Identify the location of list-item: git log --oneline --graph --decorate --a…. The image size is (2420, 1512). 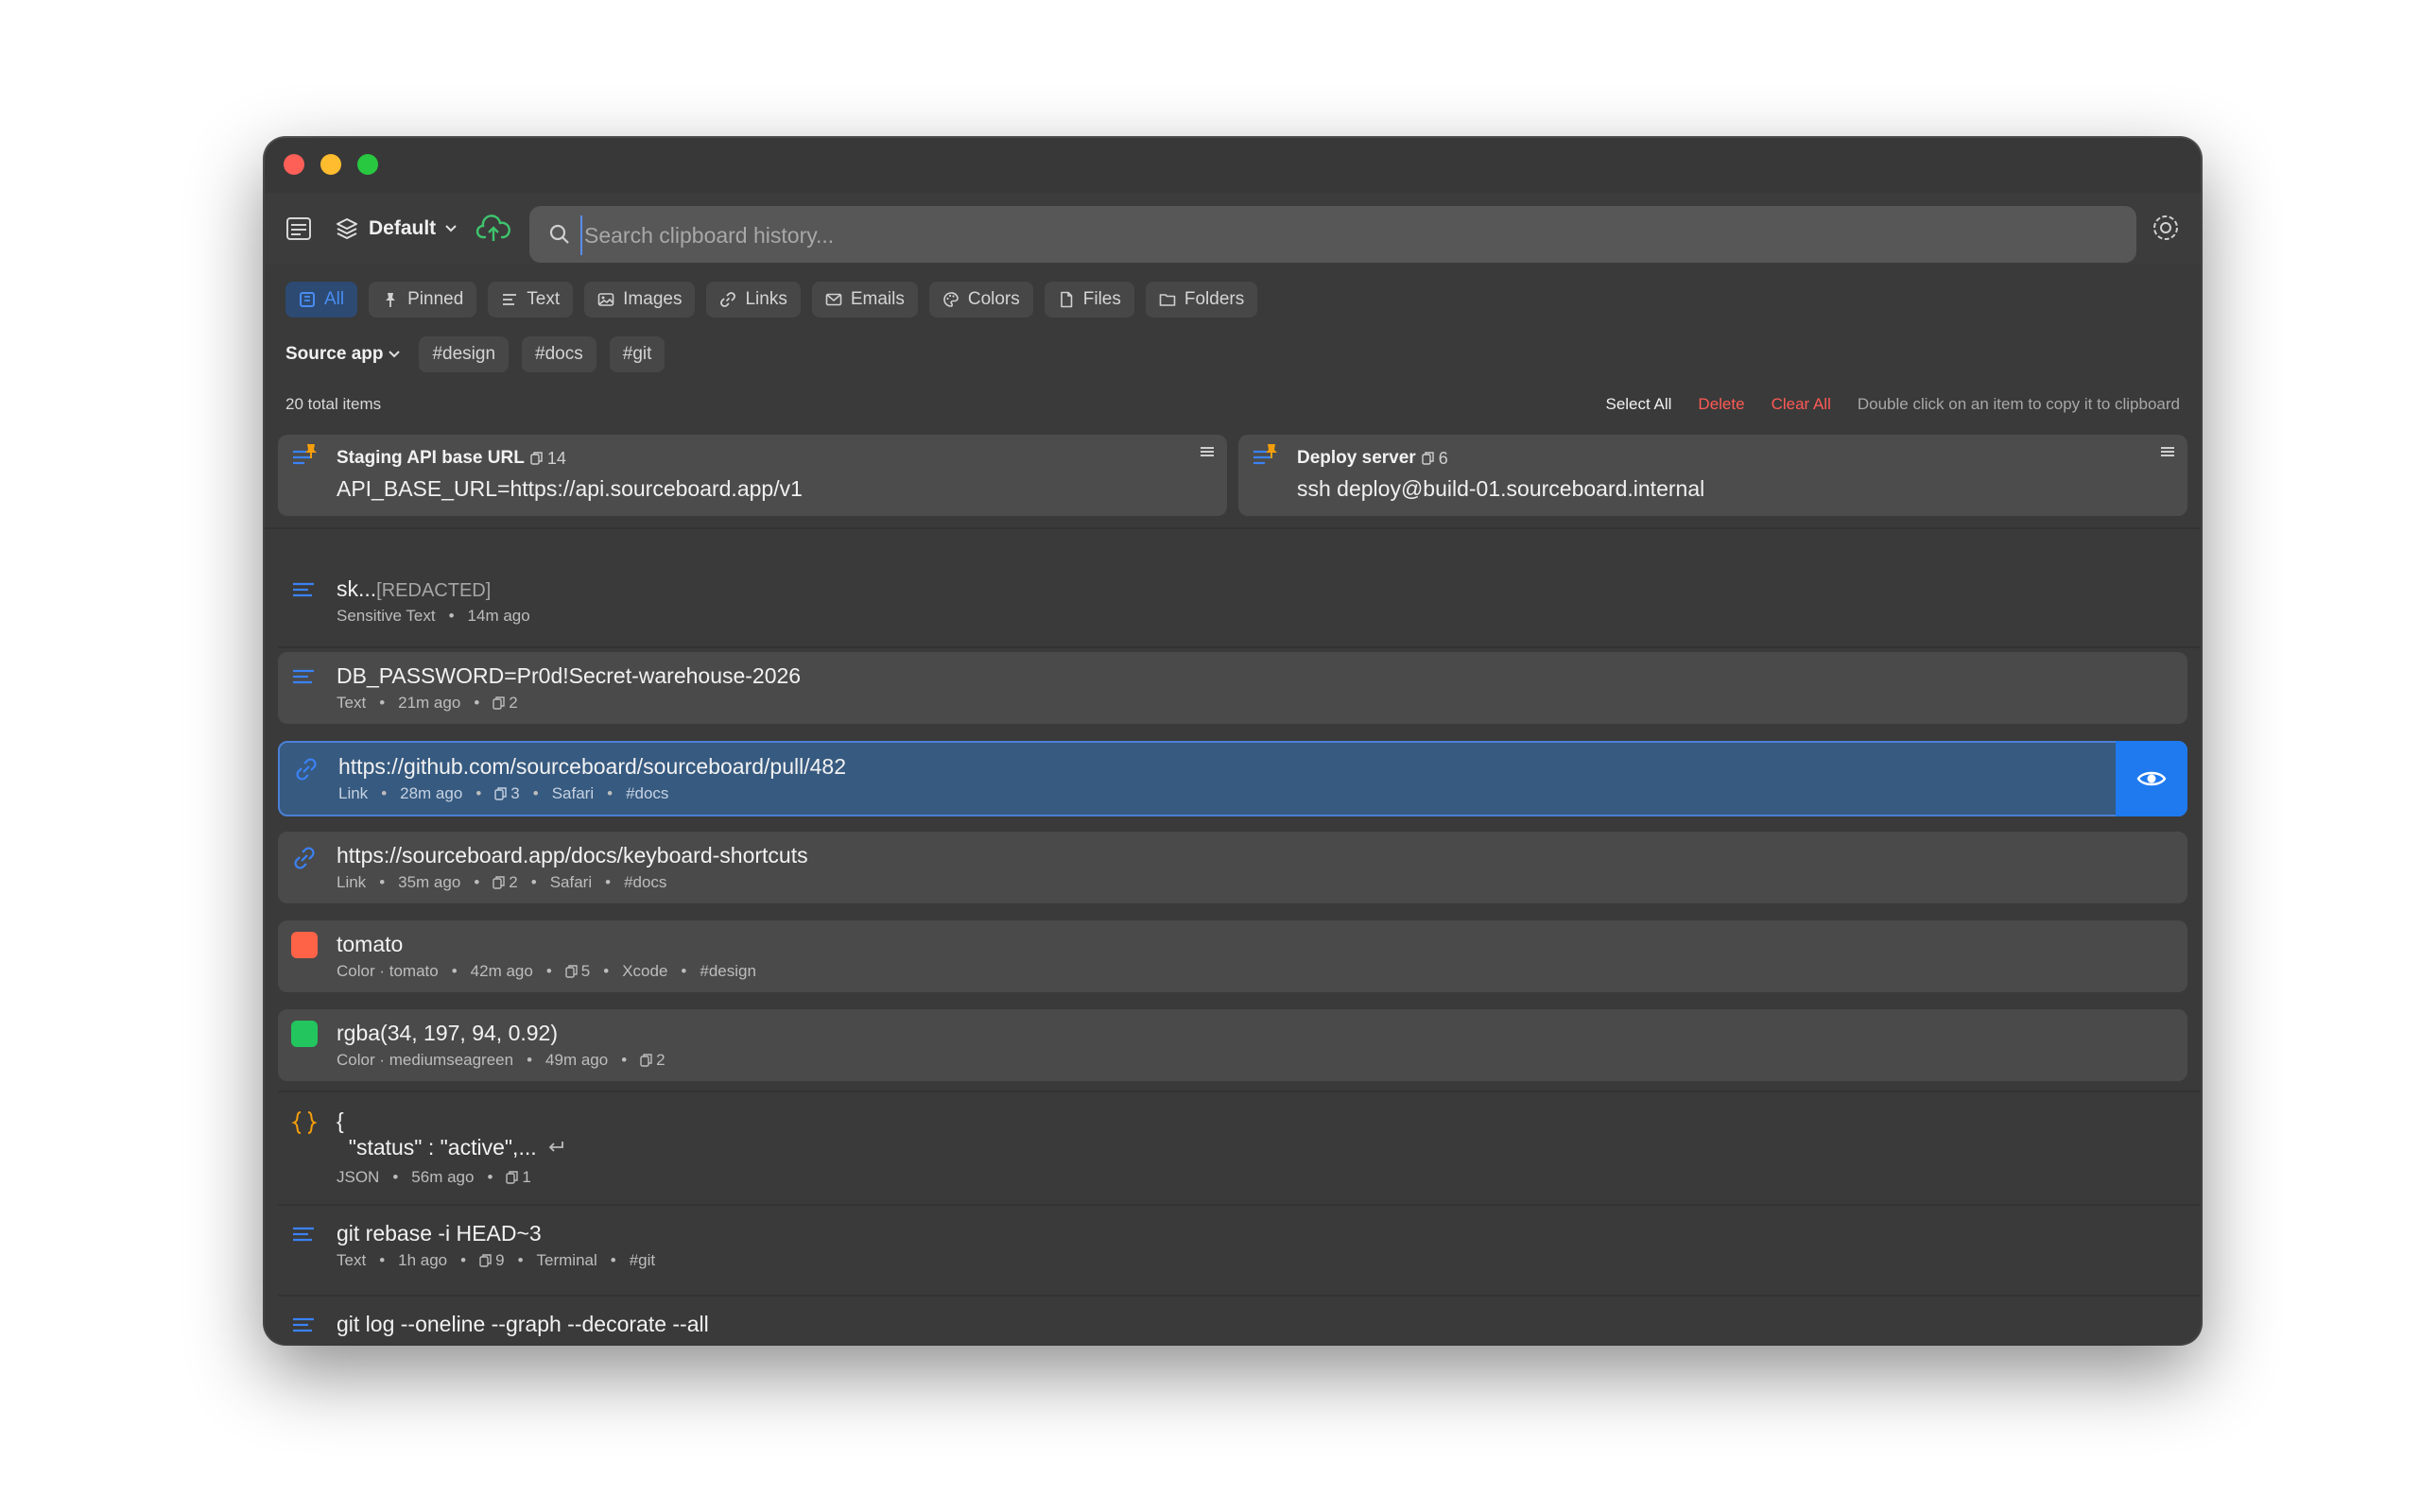
(1232, 1322).